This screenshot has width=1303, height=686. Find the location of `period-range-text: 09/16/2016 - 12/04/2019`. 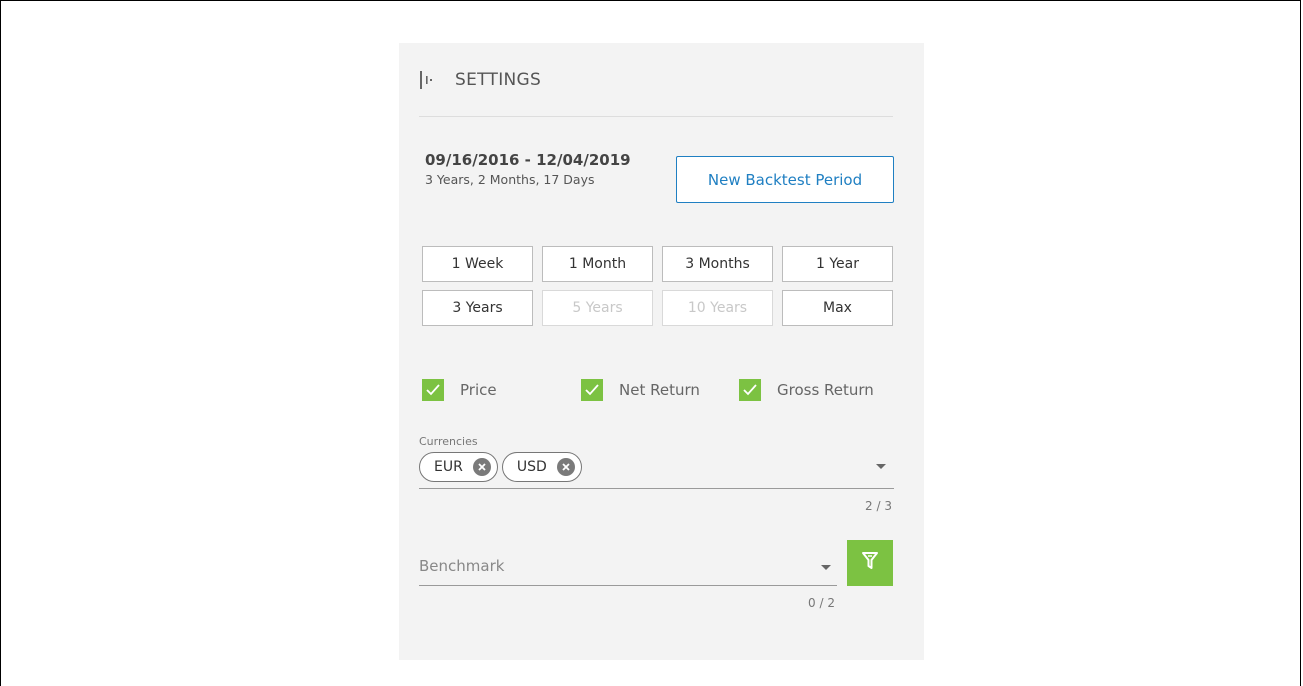

period-range-text: 09/16/2016 - 12/04/2019 is located at coordinates (528, 160).